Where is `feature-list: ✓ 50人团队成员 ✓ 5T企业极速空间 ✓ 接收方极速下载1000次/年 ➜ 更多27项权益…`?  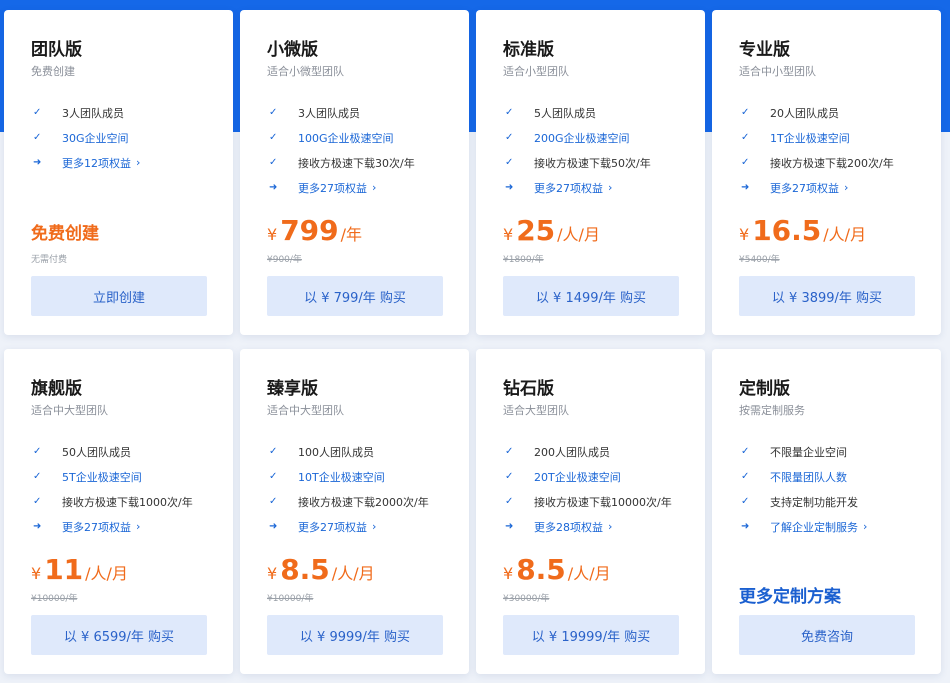
feature-list: ✓ 50人团队成员 ✓ 5T企业极速空间 ✓ 接收方极速下载1000次/年 ➜ 更多27项权益… is located at coordinates (126, 489).